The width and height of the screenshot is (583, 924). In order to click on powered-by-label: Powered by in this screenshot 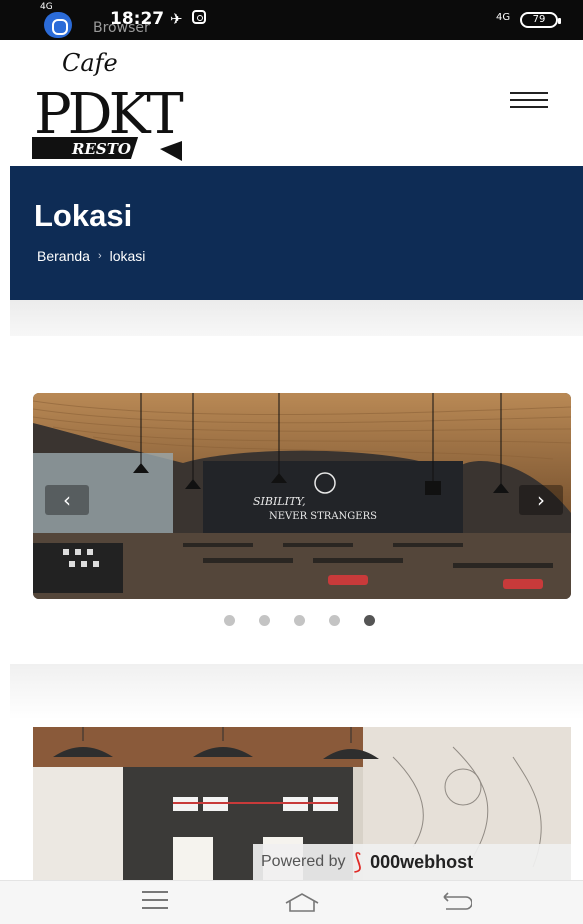, I will do `click(303, 861)`.